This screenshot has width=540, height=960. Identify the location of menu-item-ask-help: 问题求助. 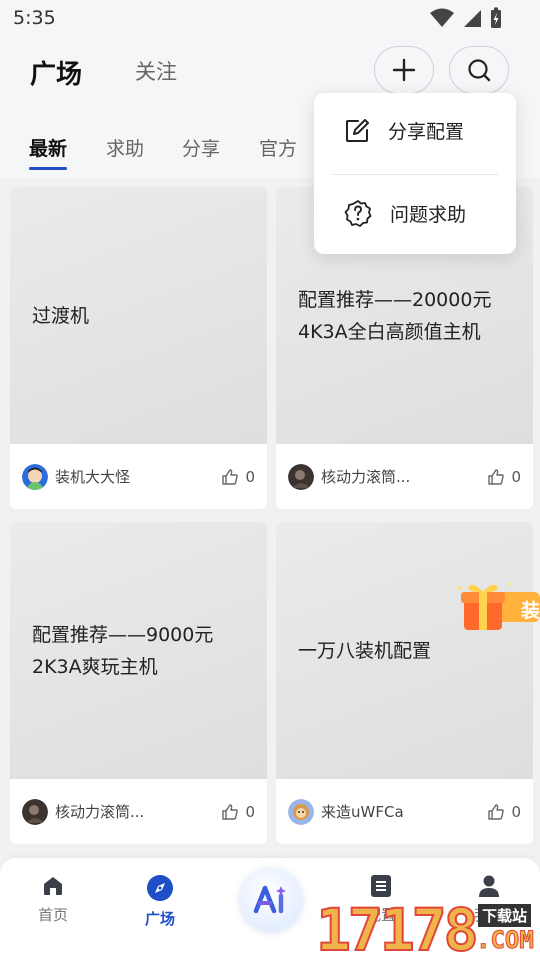
(405, 213).